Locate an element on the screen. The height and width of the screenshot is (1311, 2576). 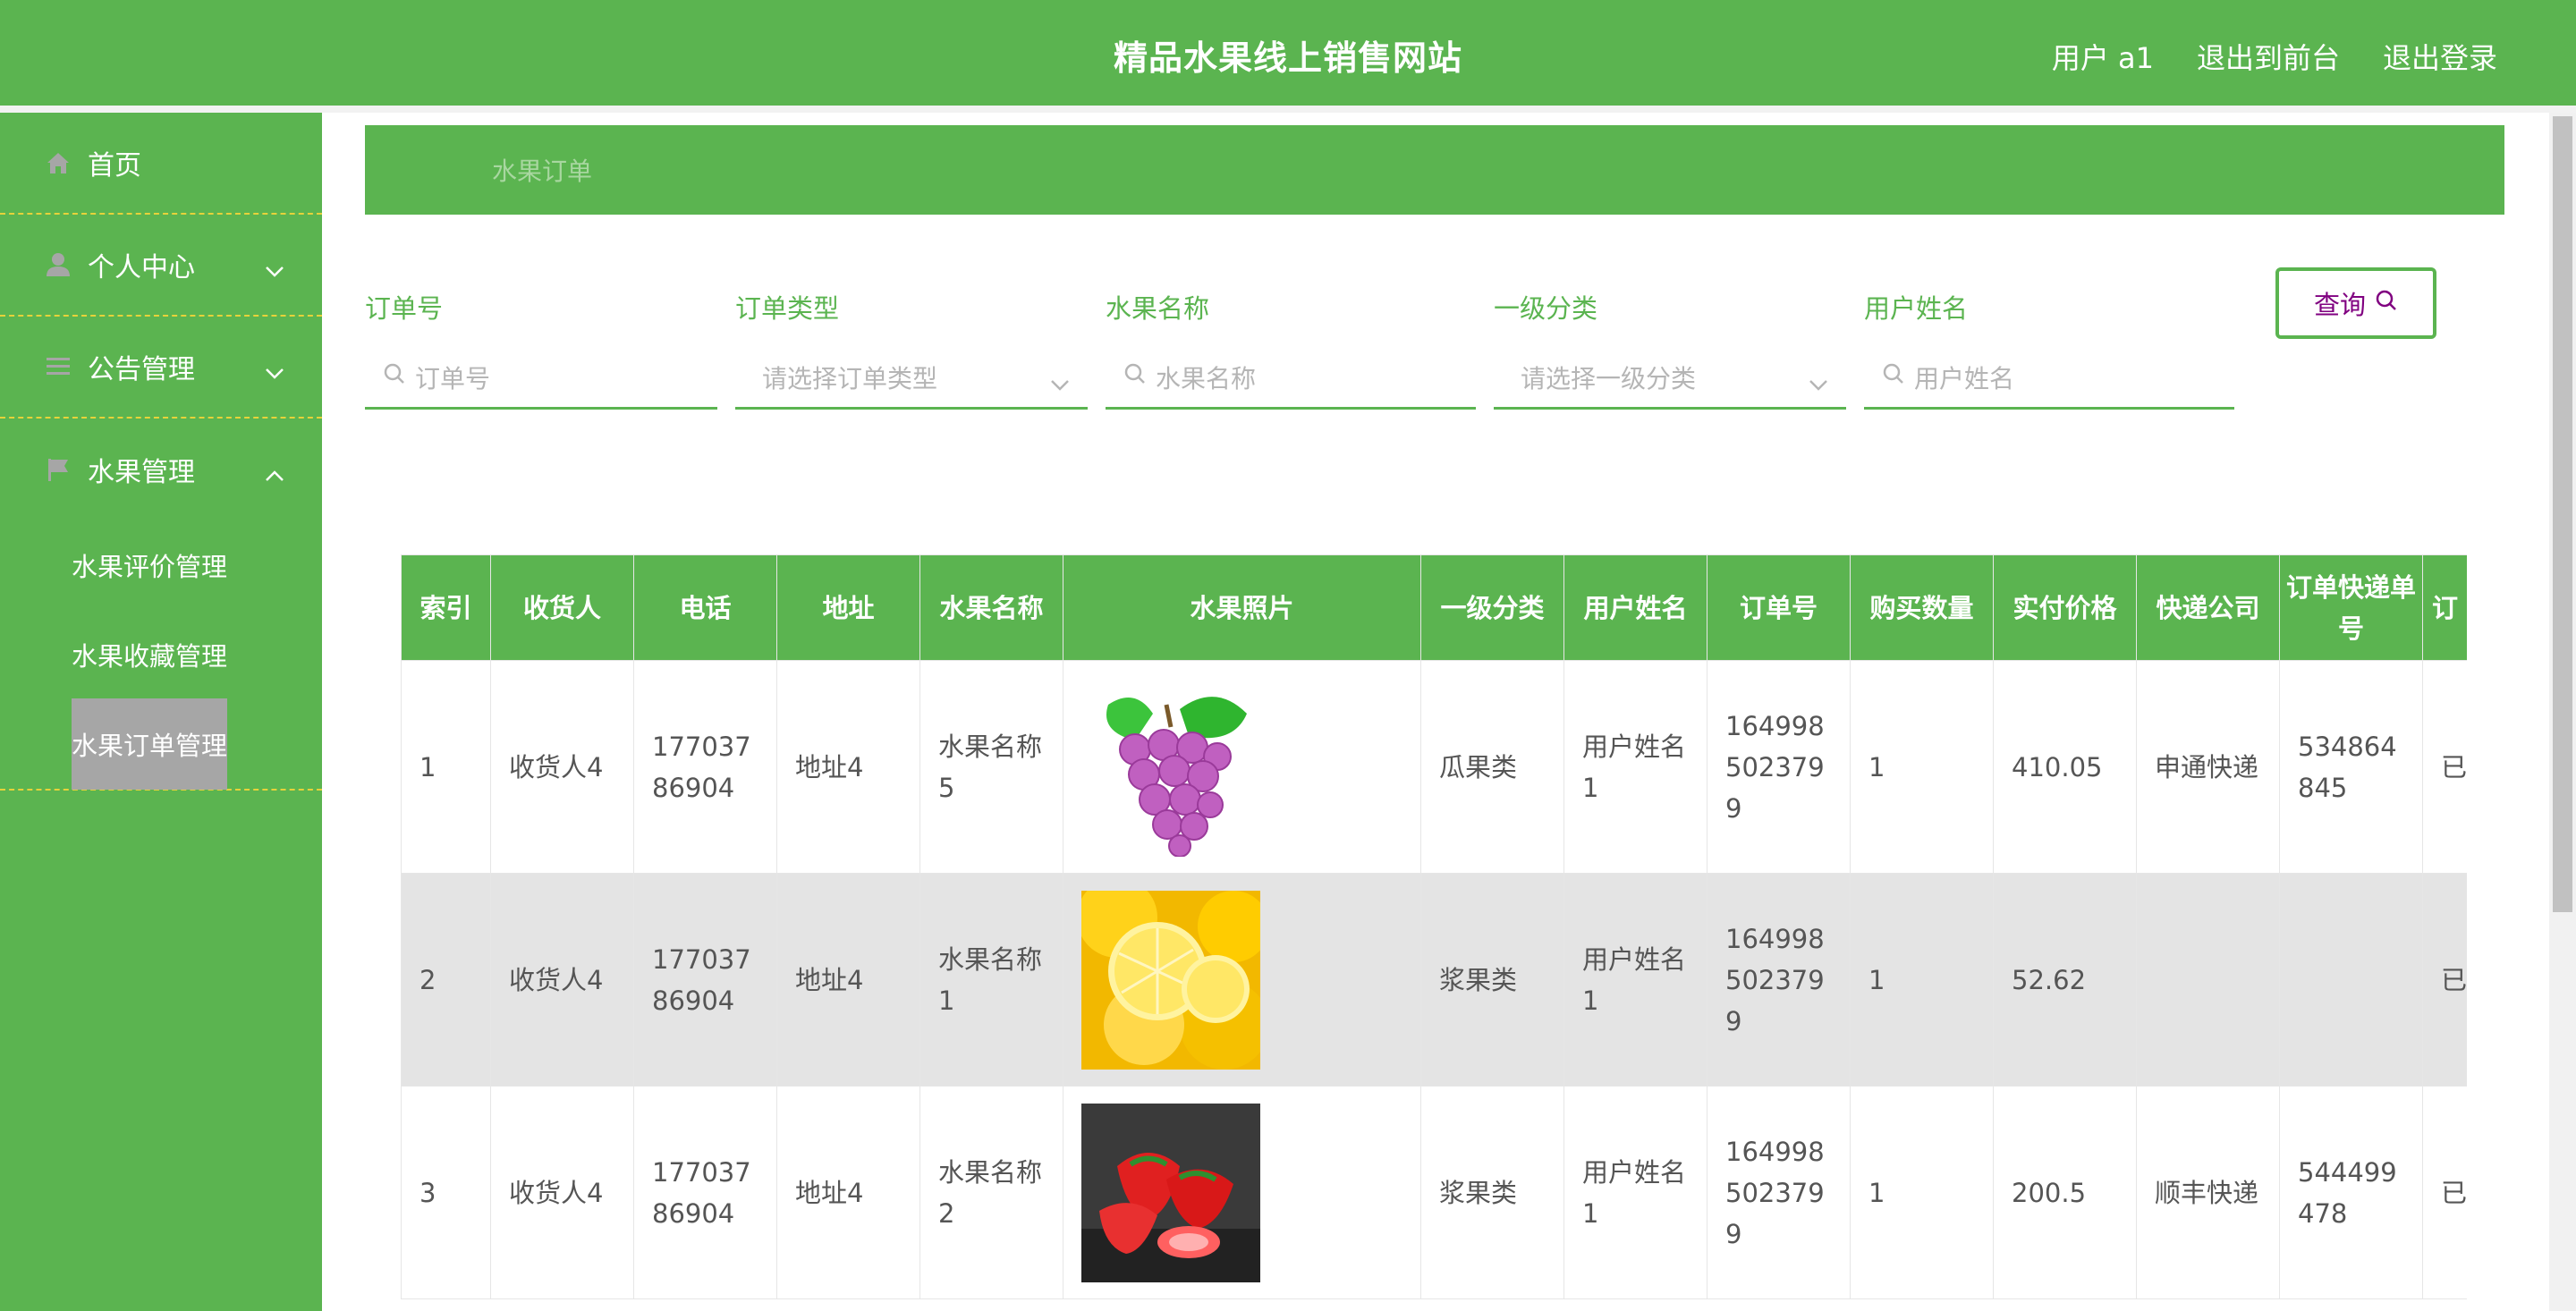
input-placeholder: 用户姓名 is located at coordinates (1964, 378).